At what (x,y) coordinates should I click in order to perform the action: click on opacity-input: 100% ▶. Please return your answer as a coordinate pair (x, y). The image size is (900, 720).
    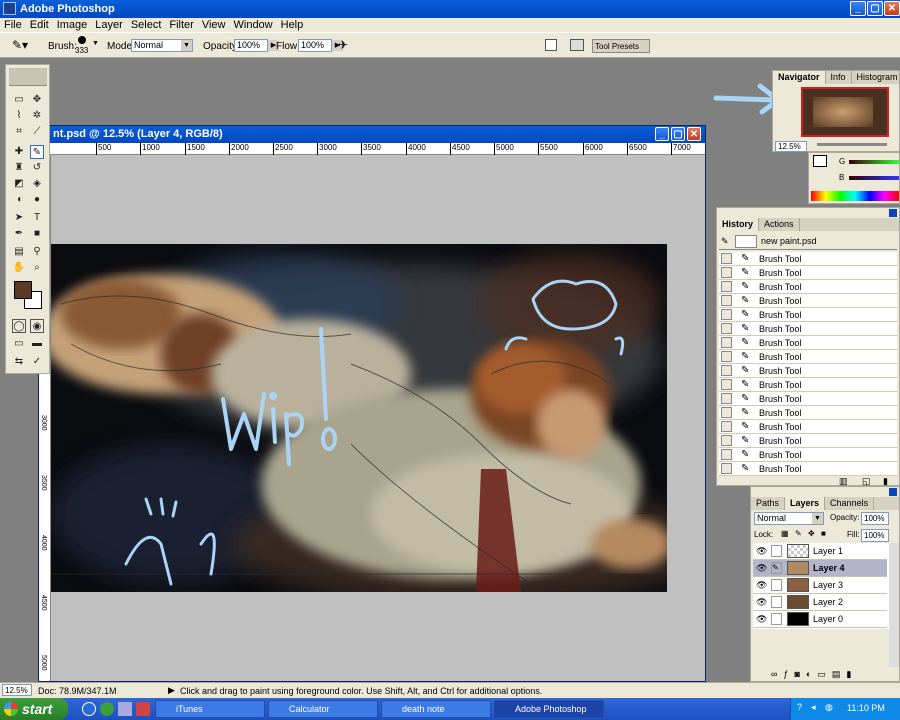
    Looking at the image, I should click on (256, 45).